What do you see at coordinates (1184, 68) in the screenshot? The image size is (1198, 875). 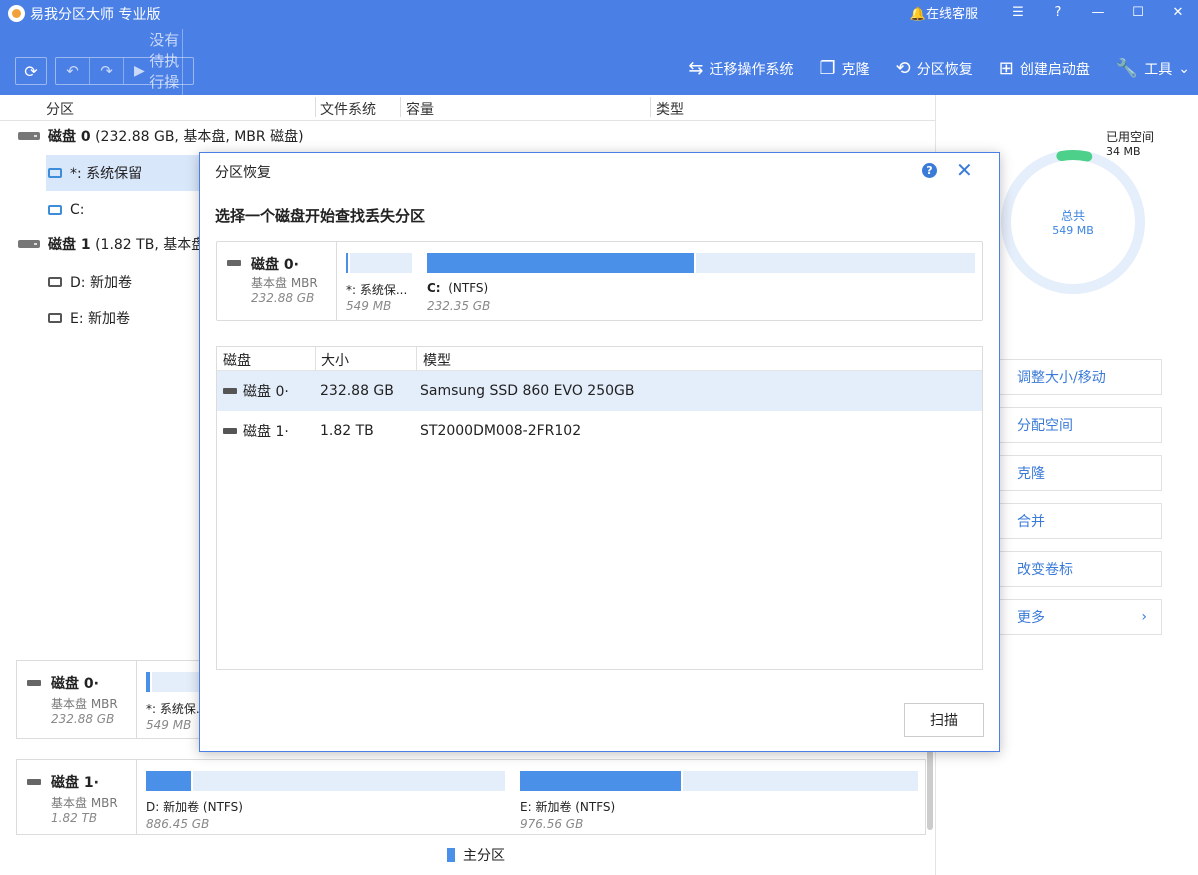 I see `chevron-down-icon: ⌄` at bounding box center [1184, 68].